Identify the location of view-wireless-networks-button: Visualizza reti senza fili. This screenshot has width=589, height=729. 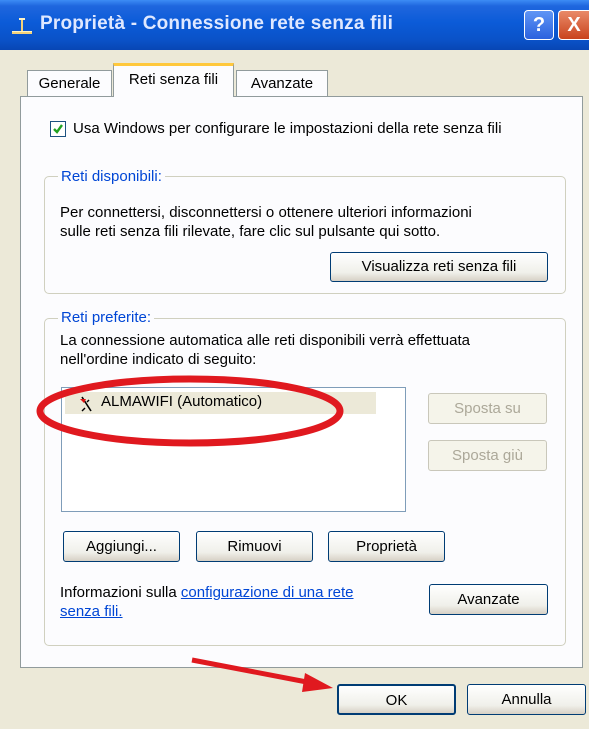
(439, 267).